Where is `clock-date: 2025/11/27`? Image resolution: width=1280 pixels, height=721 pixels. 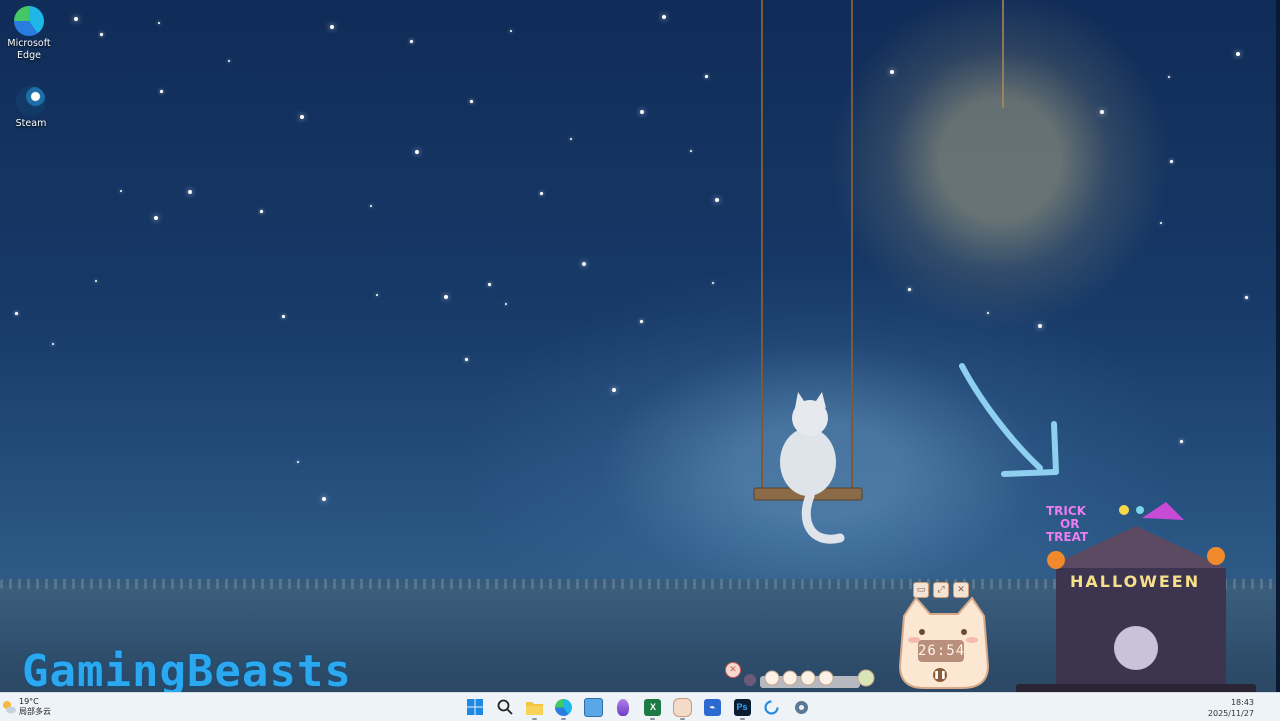 clock-date: 2025/11/27 is located at coordinates (1230, 713).